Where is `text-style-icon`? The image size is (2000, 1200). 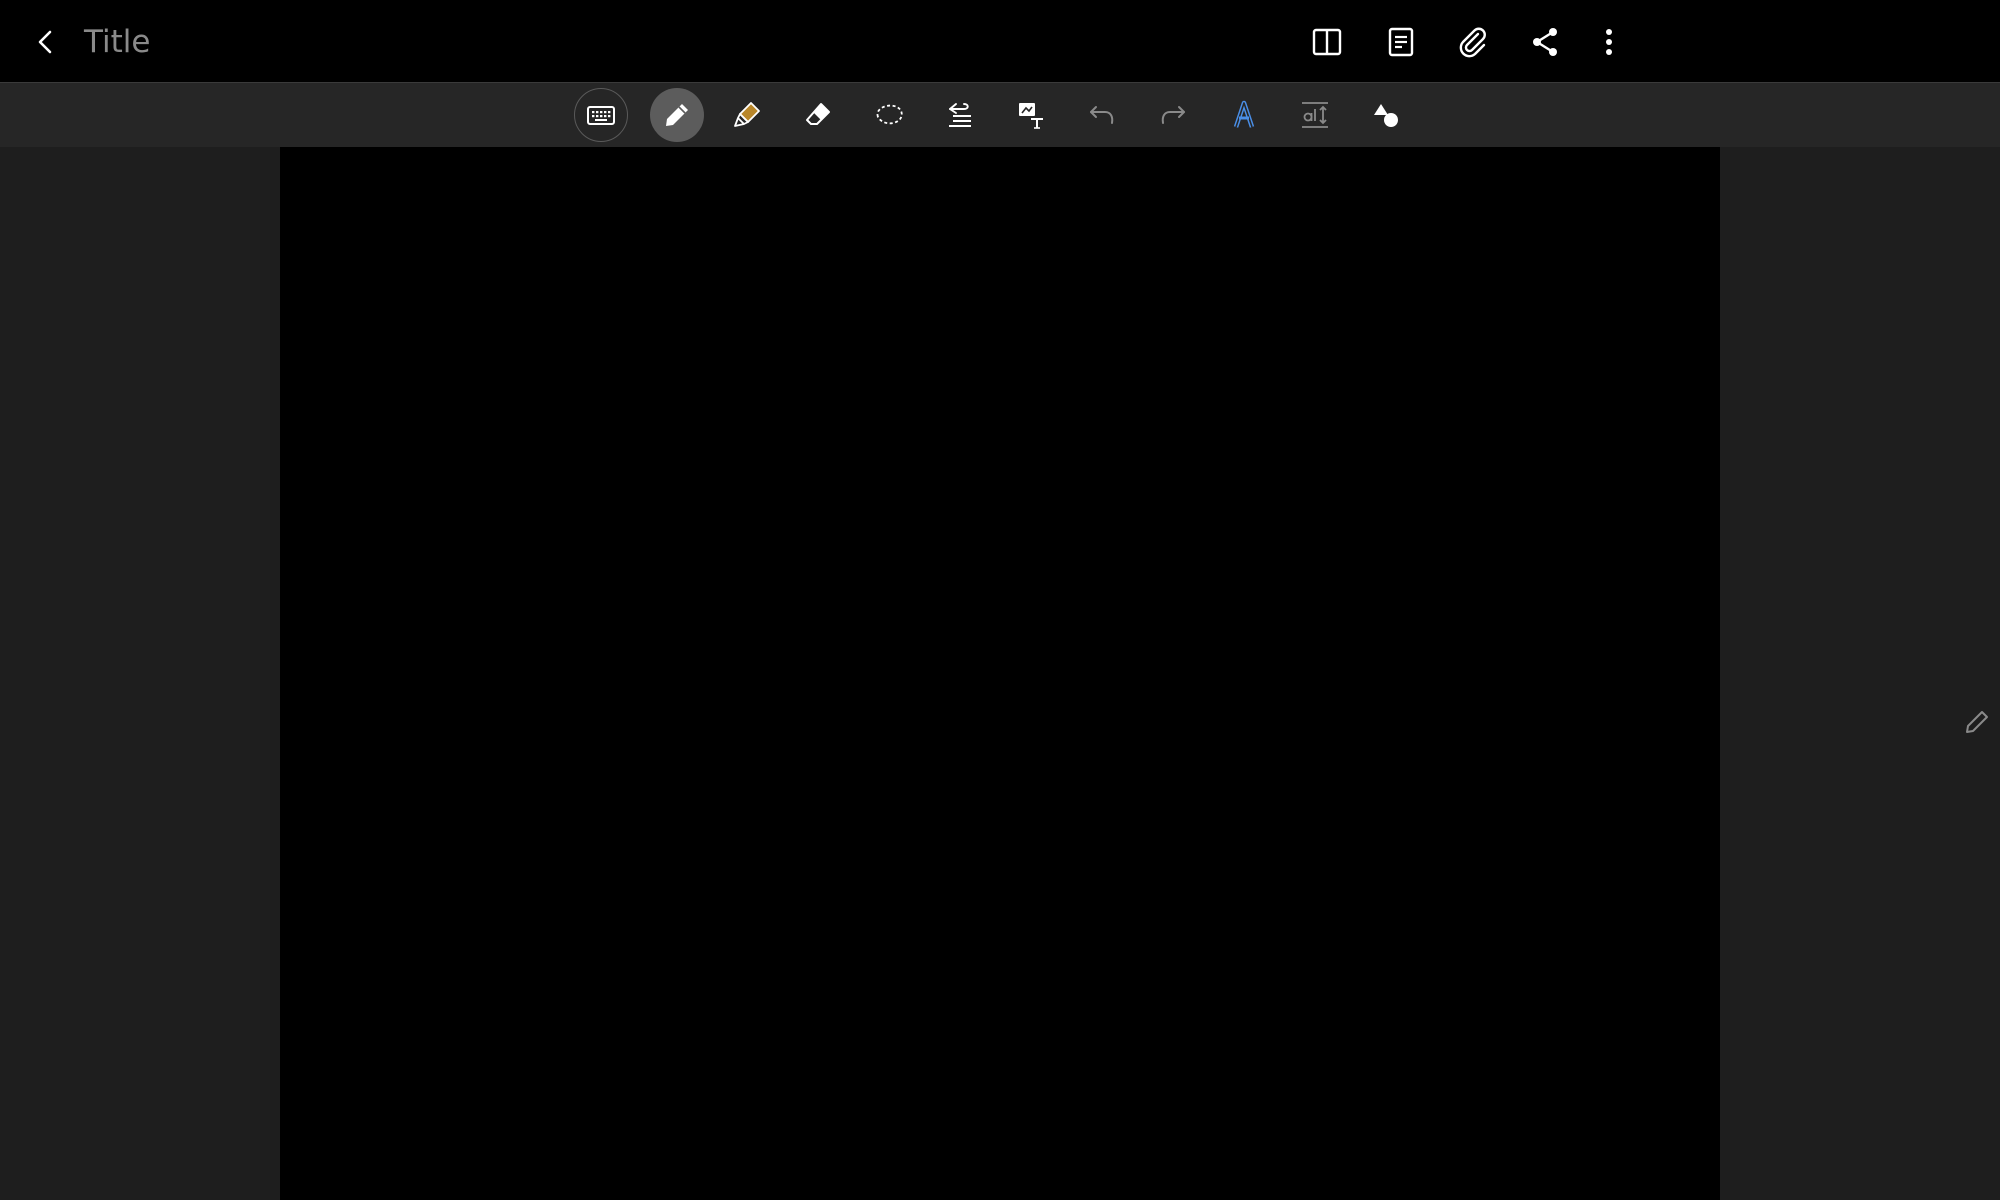
text-style-icon is located at coordinates (1244, 115).